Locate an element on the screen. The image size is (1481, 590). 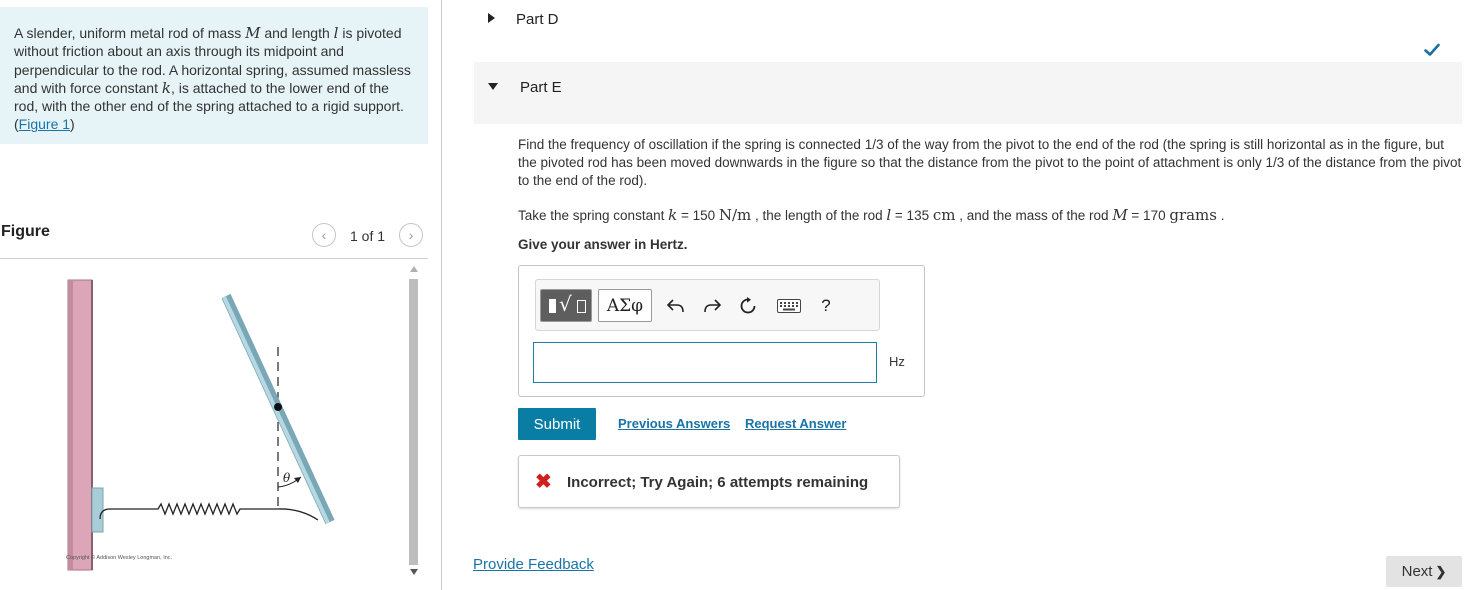
given-text: . is located at coordinates (1220, 215).